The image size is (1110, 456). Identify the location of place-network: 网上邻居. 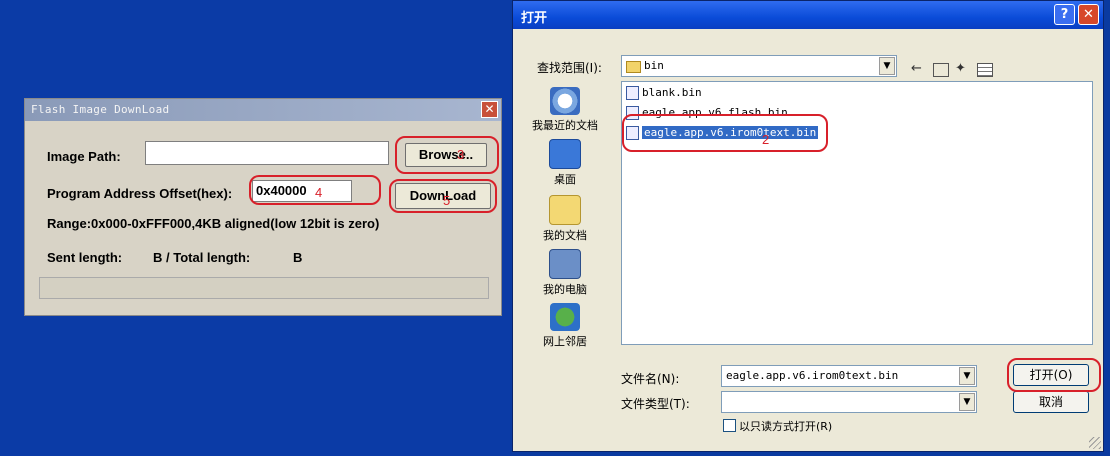
(565, 326).